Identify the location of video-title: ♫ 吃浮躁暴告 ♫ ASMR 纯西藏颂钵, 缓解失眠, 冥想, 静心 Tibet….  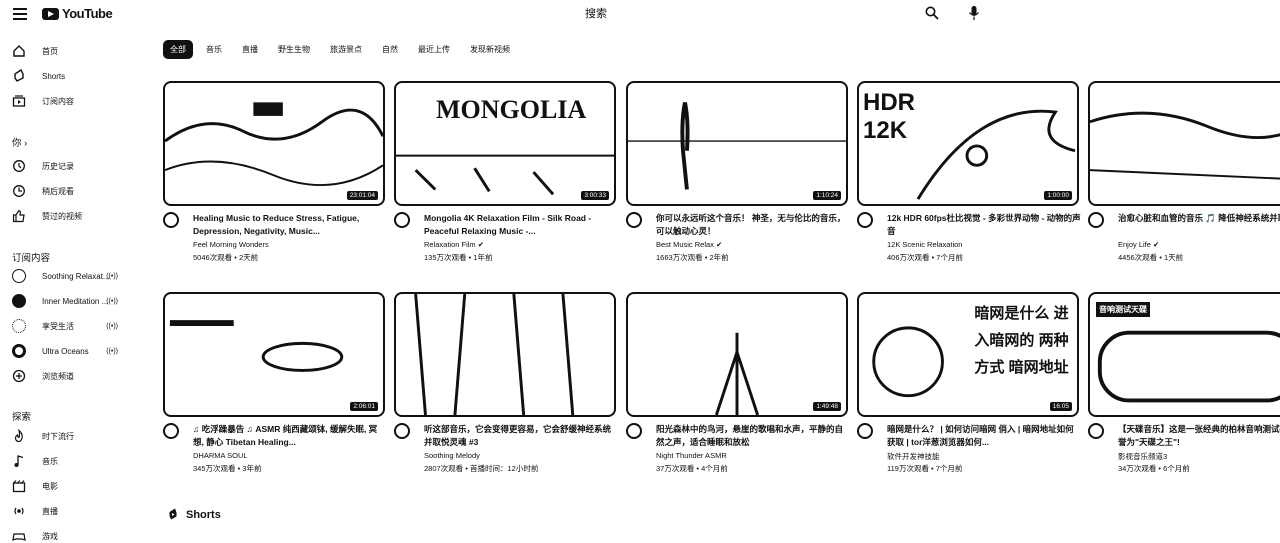
(290, 436).